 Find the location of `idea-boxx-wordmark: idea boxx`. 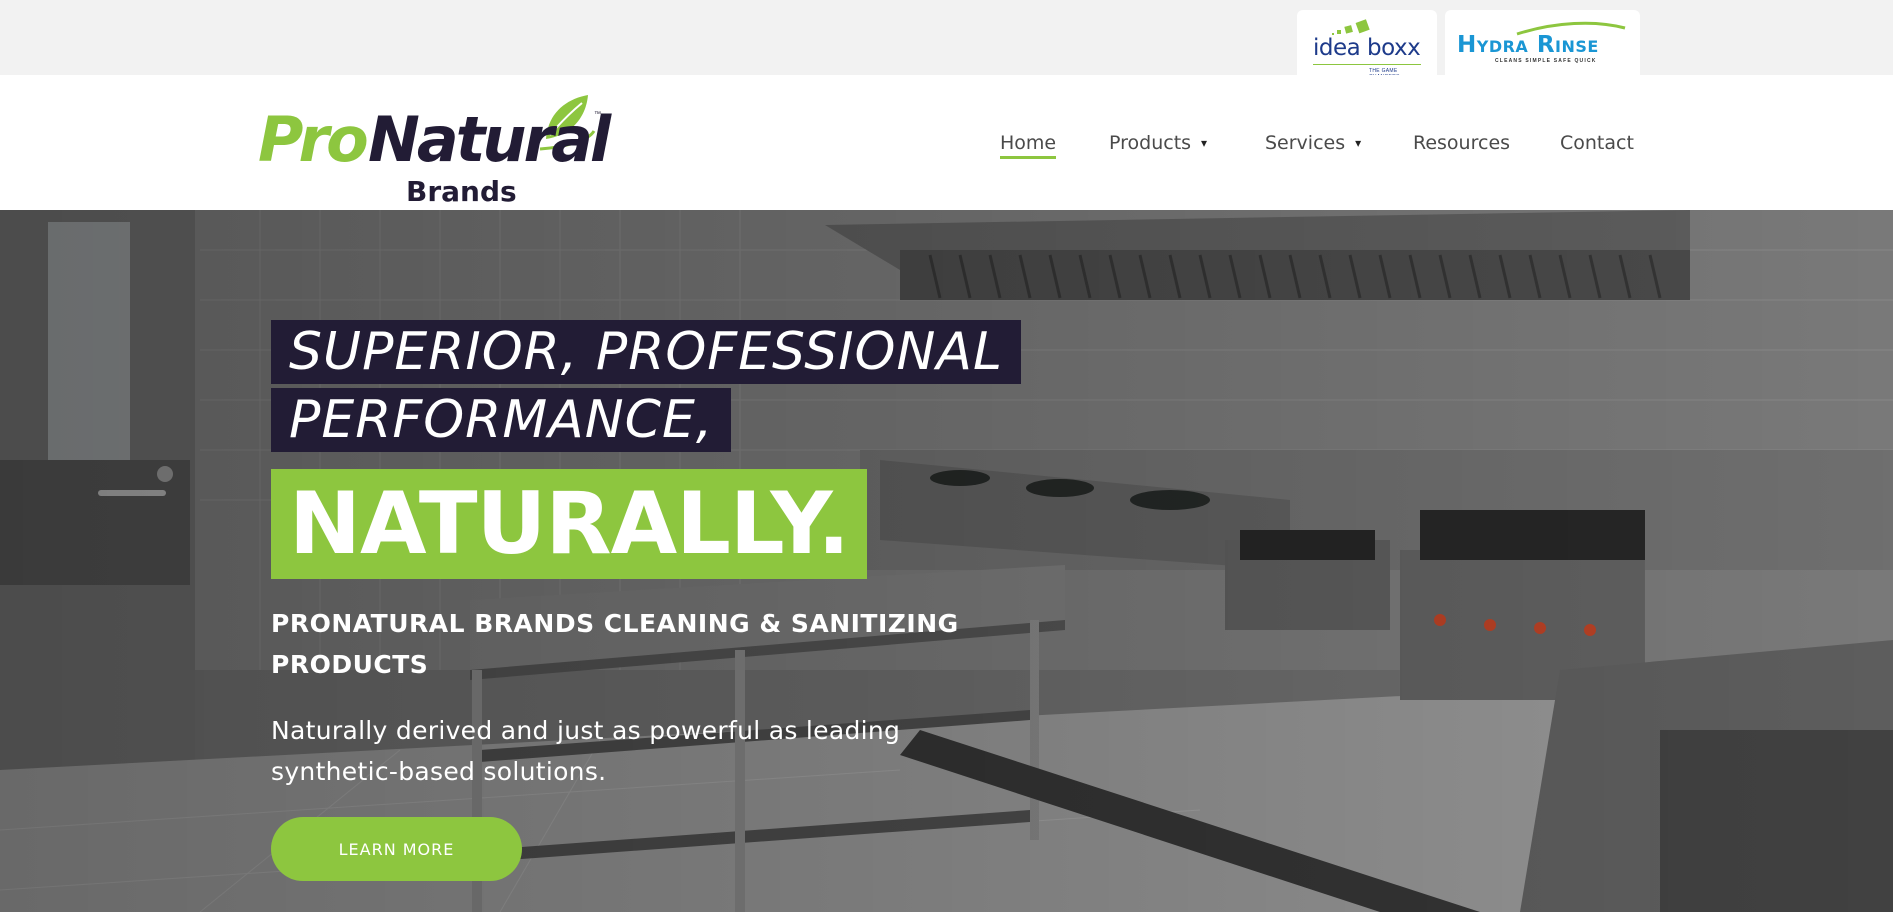

idea-boxx-wordmark: idea boxx is located at coordinates (1367, 47).